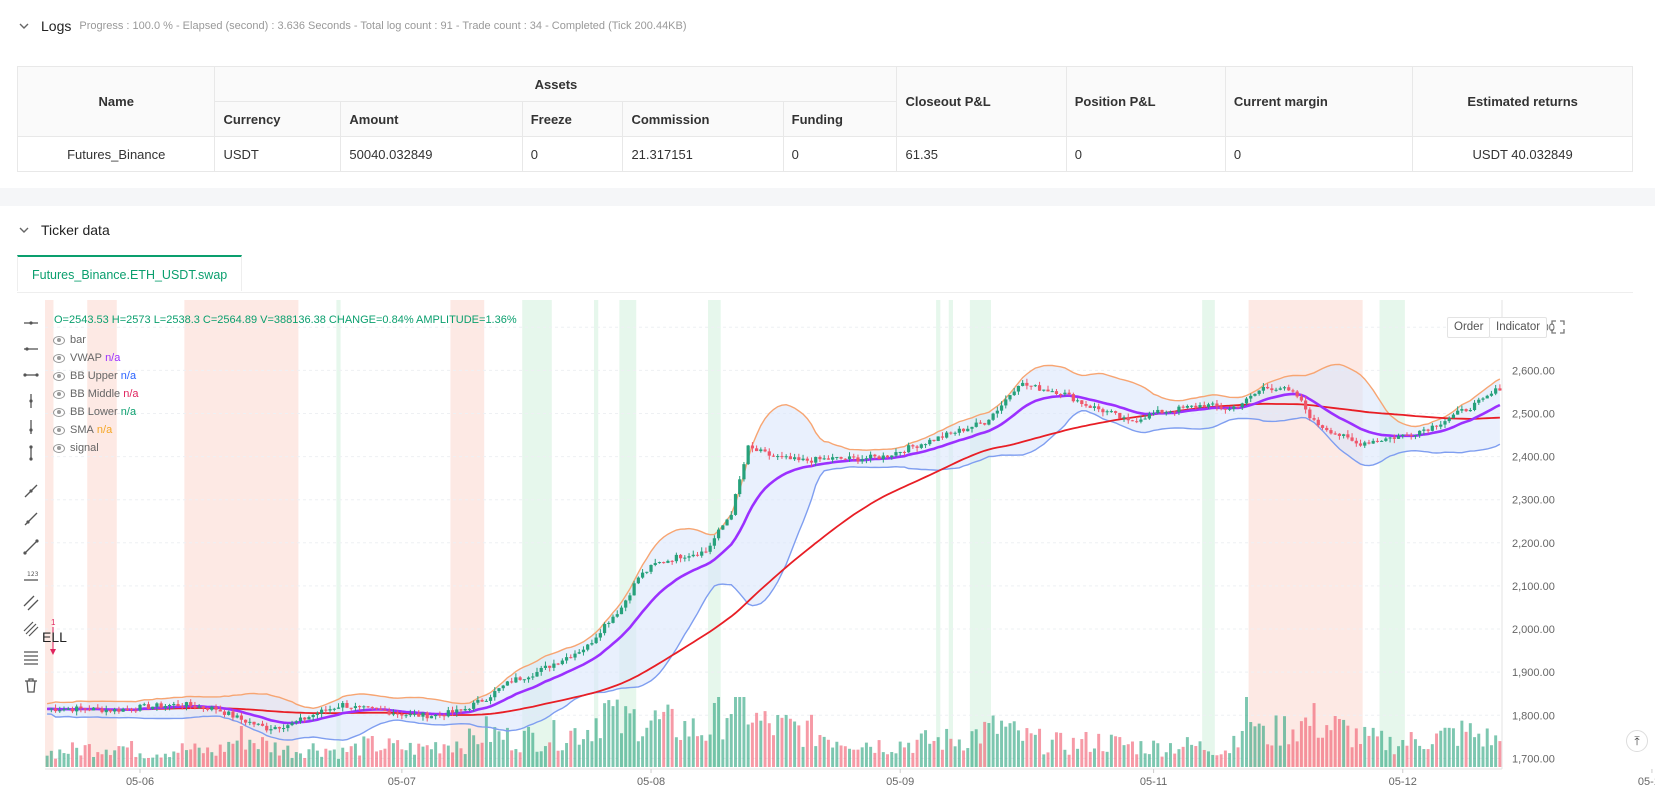  Describe the element at coordinates (31, 401) in the screenshot. I see `vertical-ray-icon` at that location.